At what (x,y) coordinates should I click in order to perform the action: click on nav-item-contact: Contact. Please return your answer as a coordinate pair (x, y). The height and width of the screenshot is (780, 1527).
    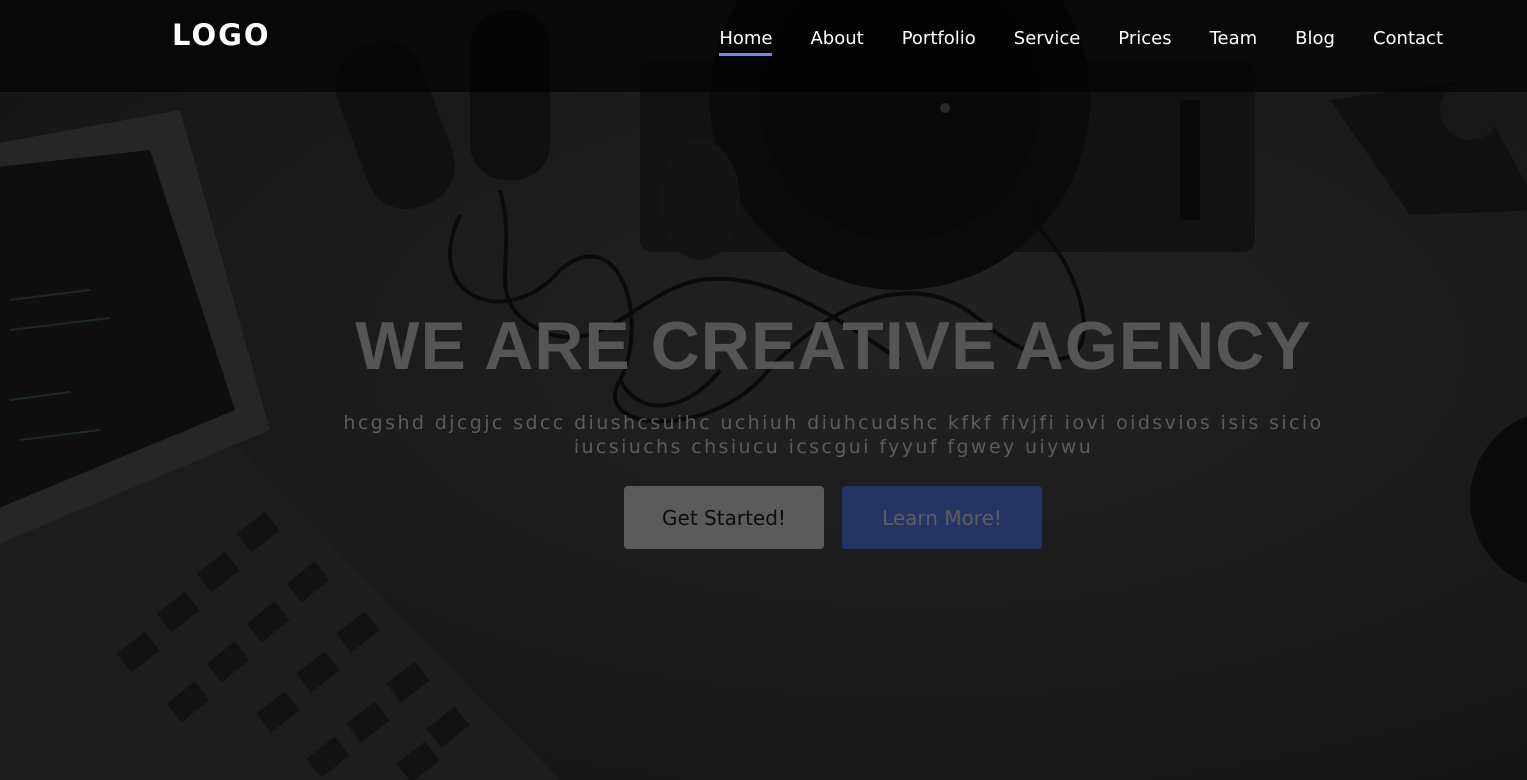
    Looking at the image, I should click on (1408, 41).